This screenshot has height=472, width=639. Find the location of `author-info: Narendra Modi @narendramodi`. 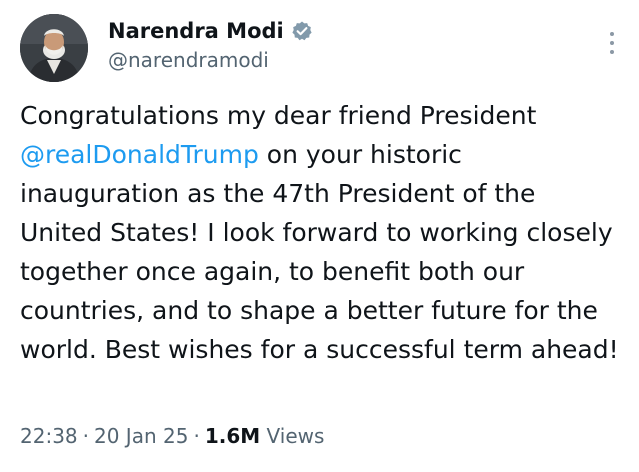

author-info: Narendra Modi @narendramodi is located at coordinates (210, 44).